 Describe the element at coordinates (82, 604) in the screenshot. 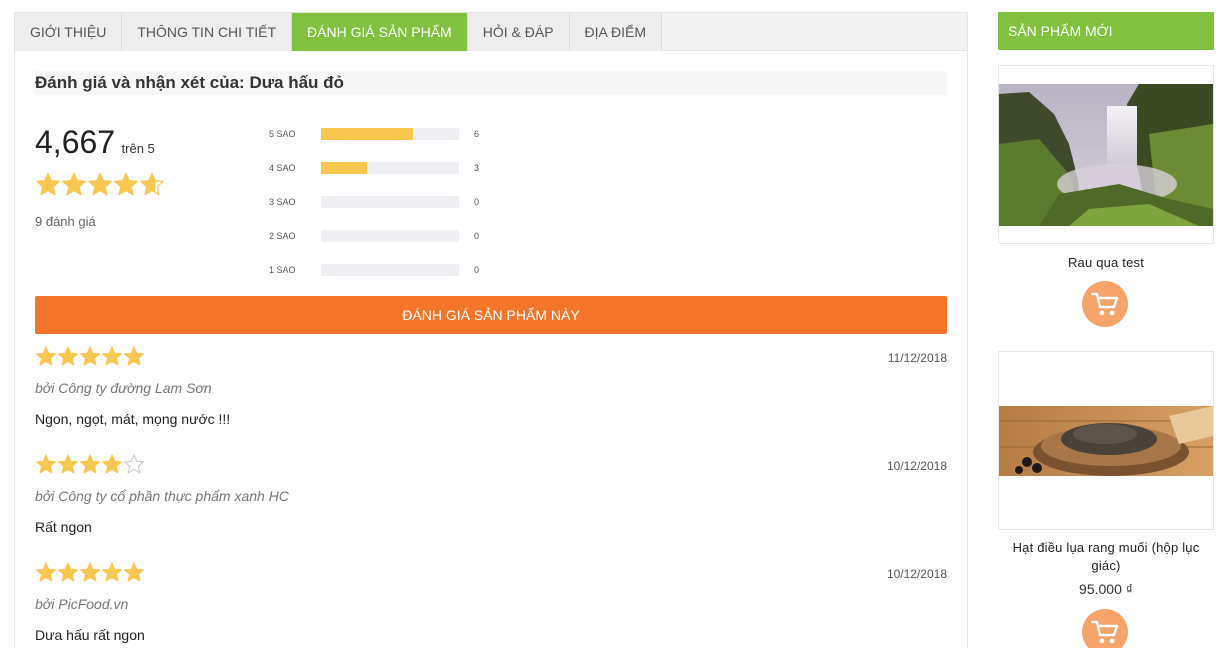

I see `review-author: bởi PicFood.vn` at that location.